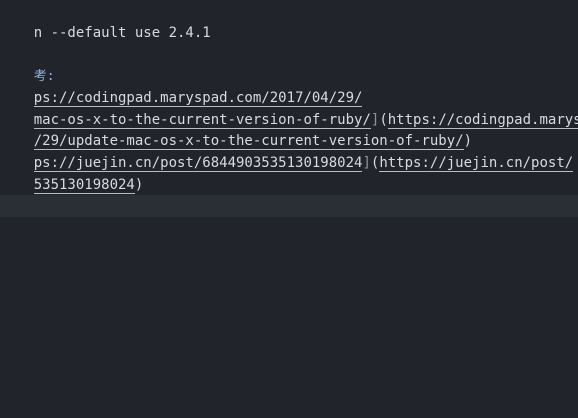 Image resolution: width=578 pixels, height=418 pixels. I want to click on editor-line-3: ps://codingpad.maryspad.com/2017/04/29/, so click(181, 86).